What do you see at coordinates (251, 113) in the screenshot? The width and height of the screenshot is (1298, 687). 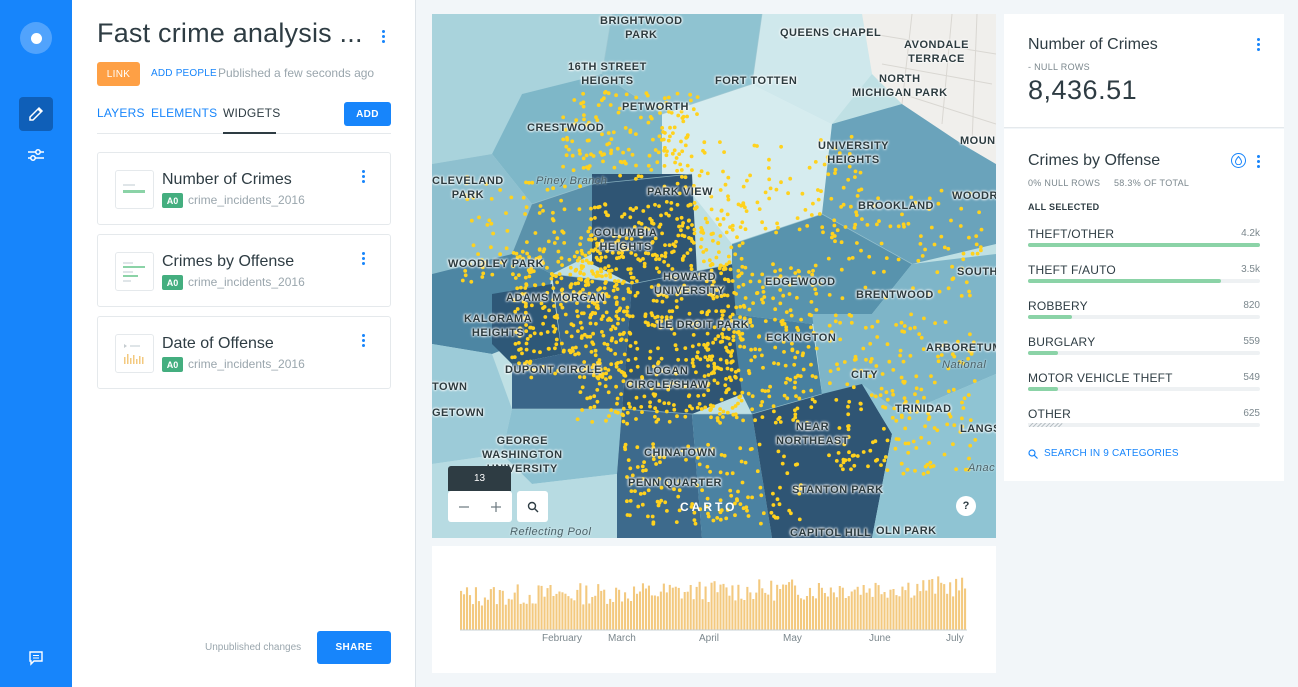 I see `tab-widgets: WIDGETS` at bounding box center [251, 113].